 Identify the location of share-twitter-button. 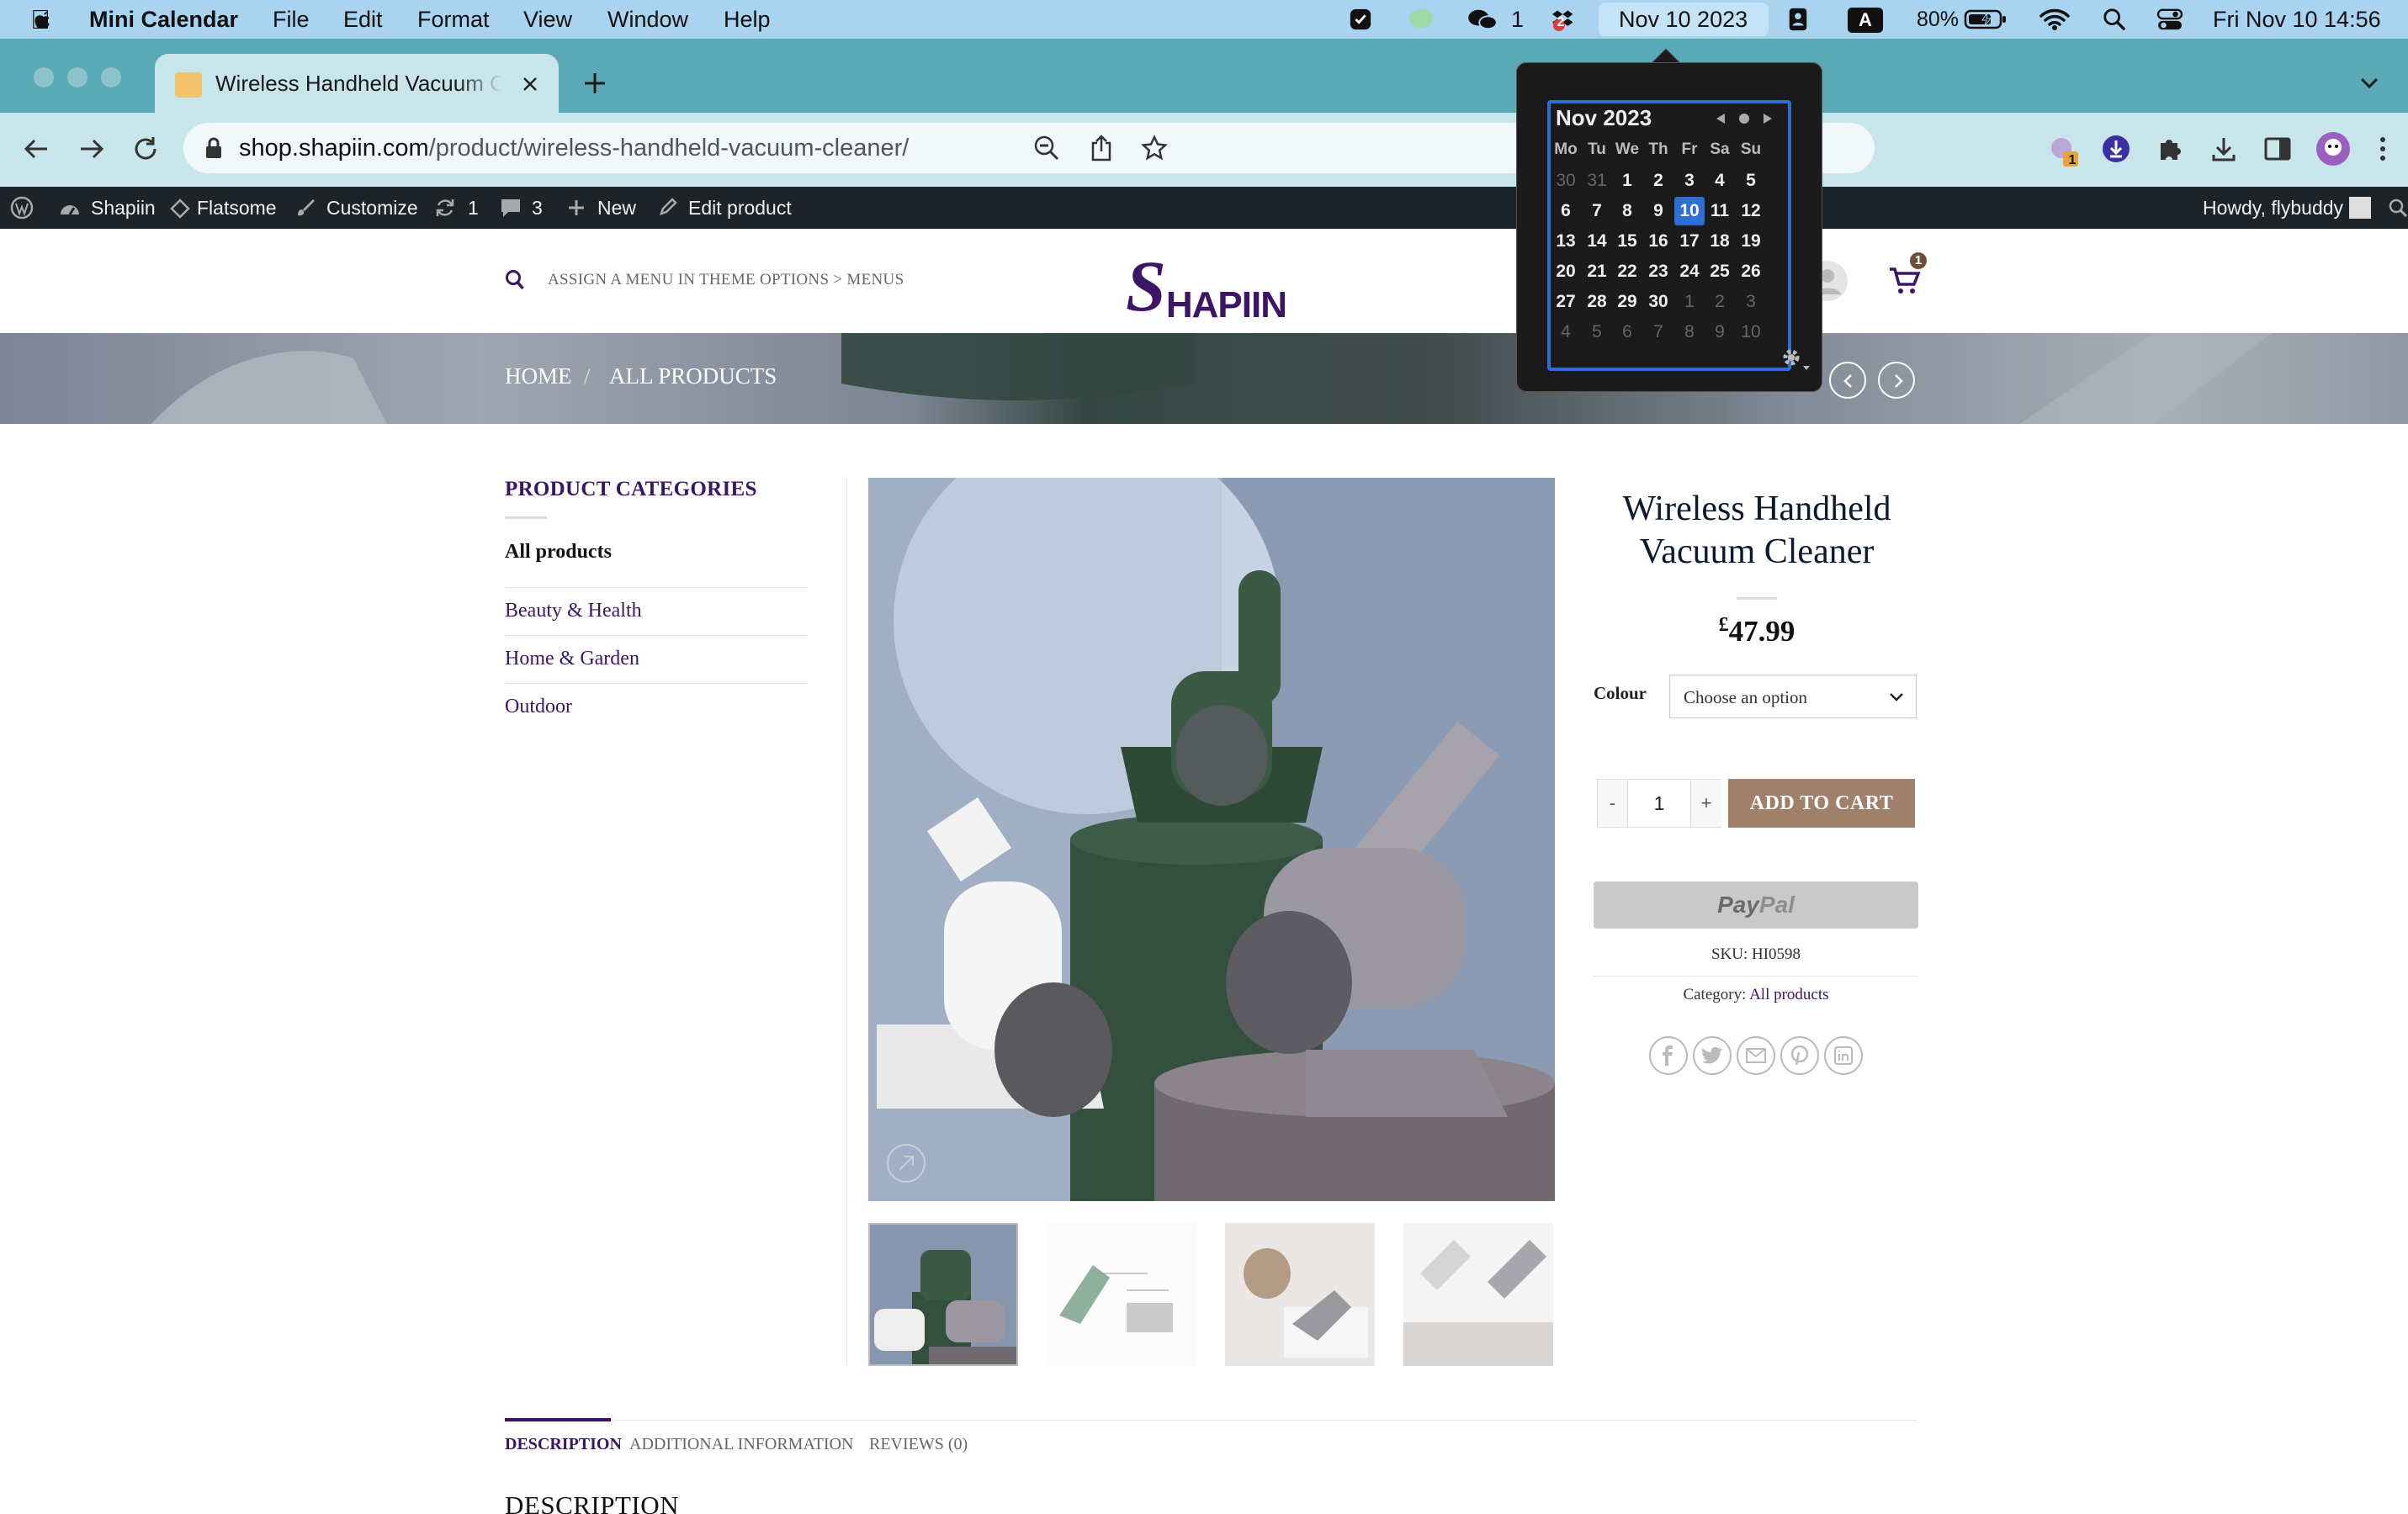
(1712, 1056).